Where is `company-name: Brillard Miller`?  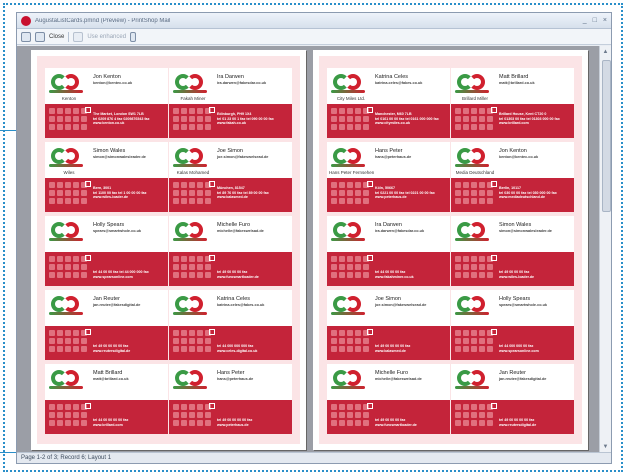
company-name: Brillard Miller is located at coordinates (474, 98).